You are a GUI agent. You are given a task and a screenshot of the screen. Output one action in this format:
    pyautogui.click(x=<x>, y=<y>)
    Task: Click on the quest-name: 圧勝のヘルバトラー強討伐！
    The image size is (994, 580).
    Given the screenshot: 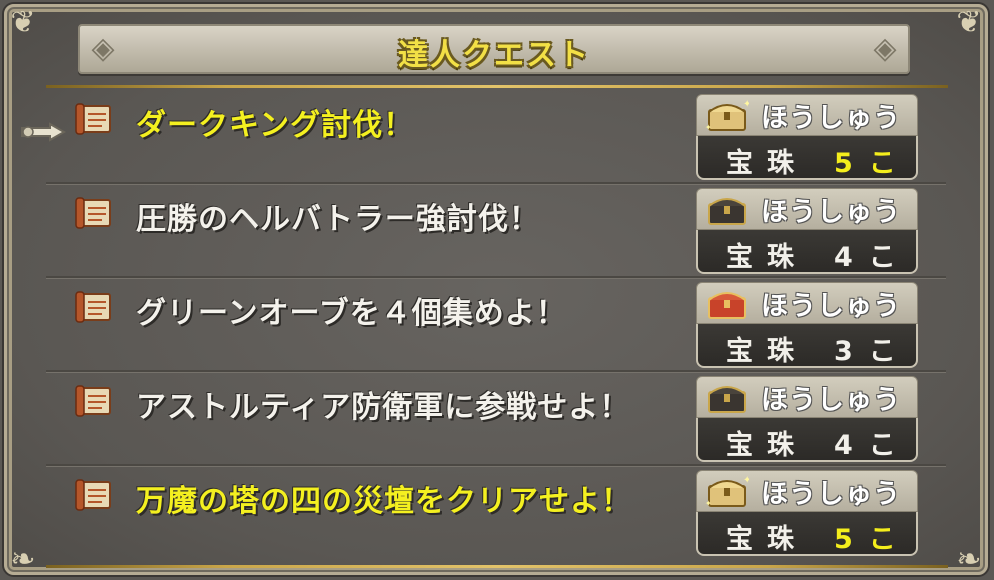 What is the action you would take?
    pyautogui.click(x=338, y=219)
    